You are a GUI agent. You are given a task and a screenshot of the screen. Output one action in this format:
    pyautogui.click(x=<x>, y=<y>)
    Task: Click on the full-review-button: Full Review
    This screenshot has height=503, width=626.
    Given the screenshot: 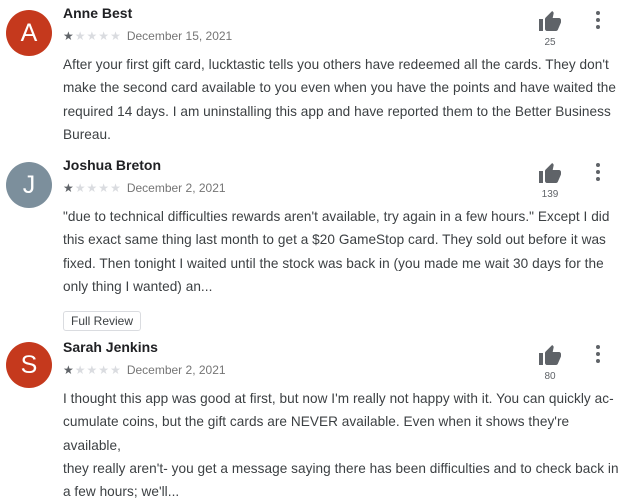 What is the action you would take?
    pyautogui.click(x=102, y=321)
    